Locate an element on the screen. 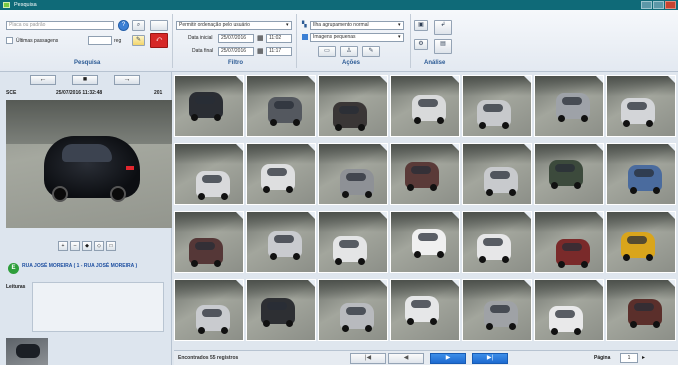 The image size is (678, 365). zoom-in-icon: + is located at coordinates (63, 246).